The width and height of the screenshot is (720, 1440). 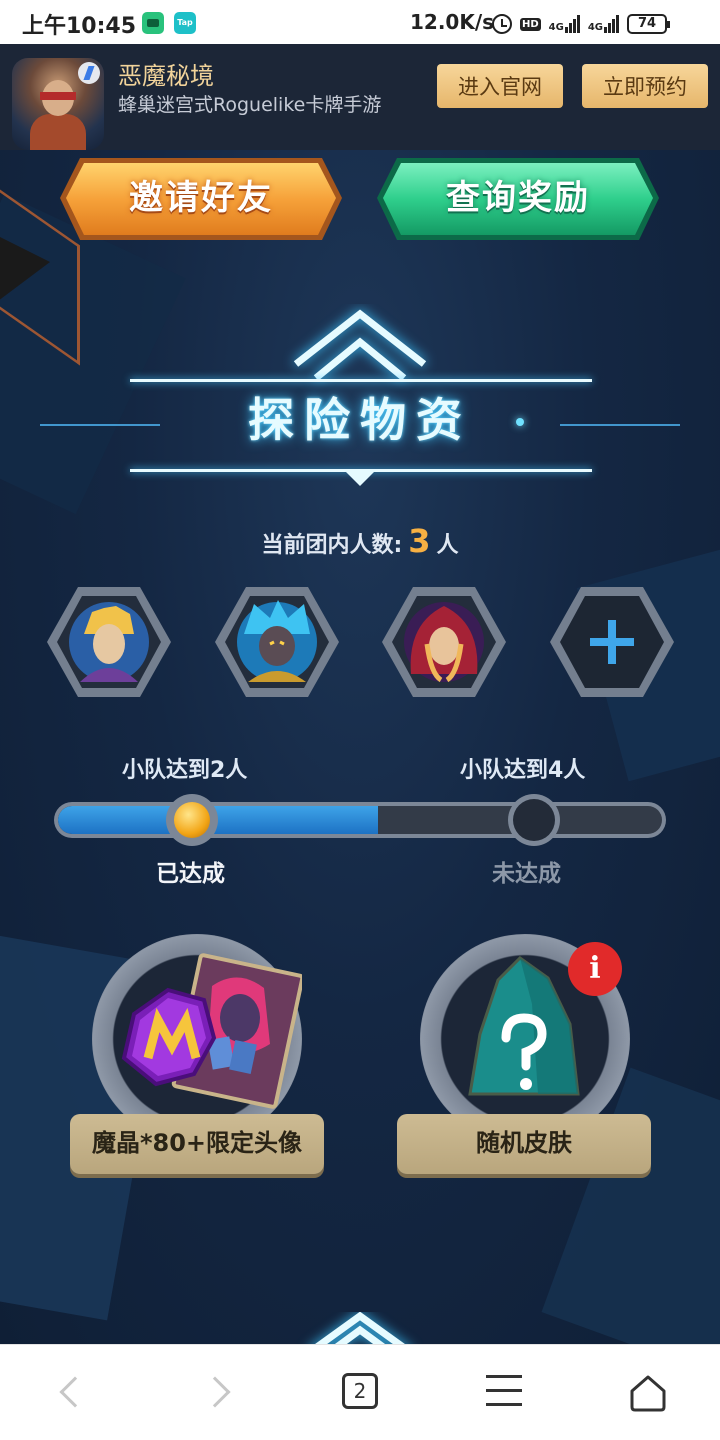 What do you see at coordinates (526, 874) in the screenshot?
I see `milestone-2-status: 未达成` at bounding box center [526, 874].